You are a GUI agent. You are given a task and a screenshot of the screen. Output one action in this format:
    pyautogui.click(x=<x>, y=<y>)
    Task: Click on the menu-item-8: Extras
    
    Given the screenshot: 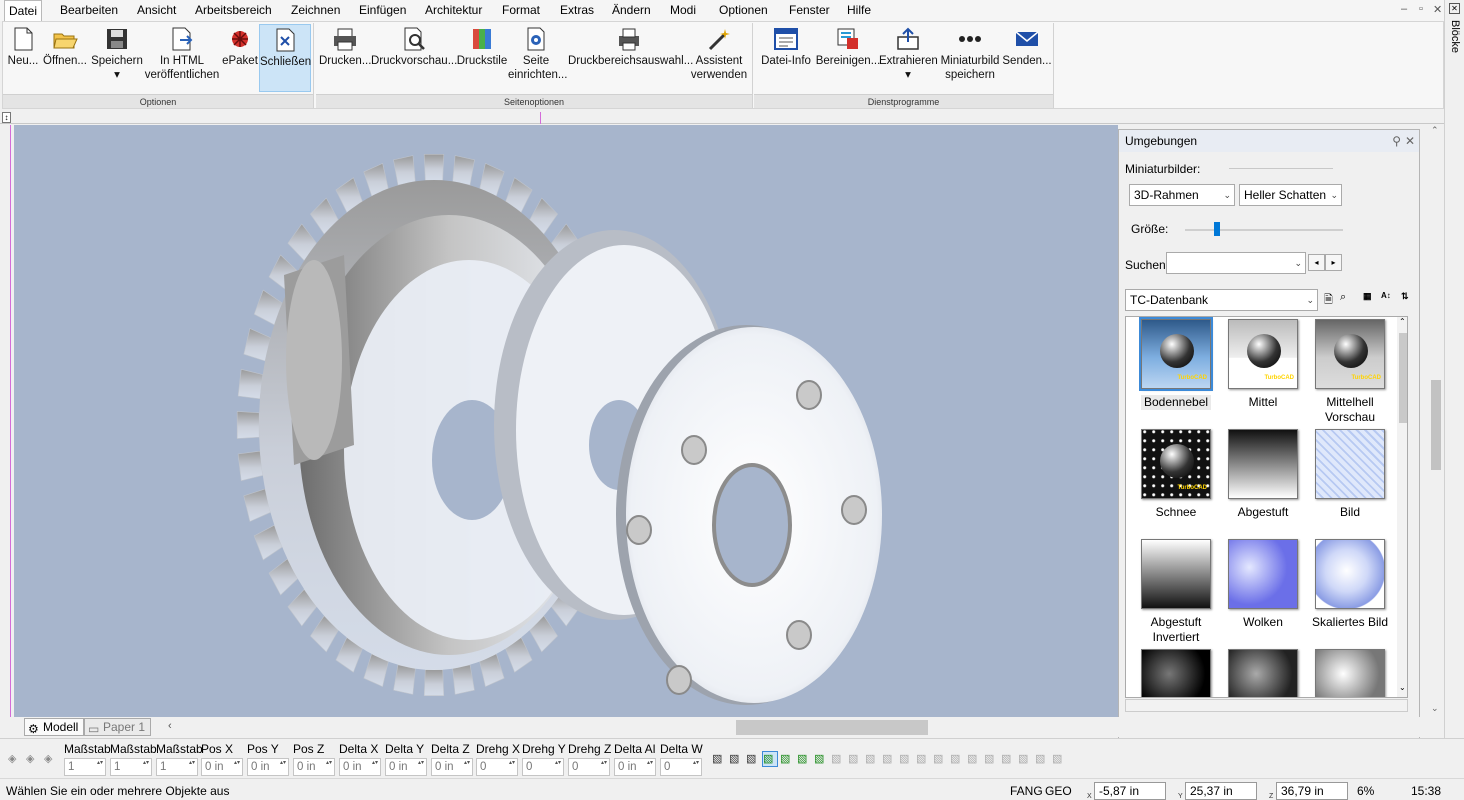 What is the action you would take?
    pyautogui.click(x=577, y=10)
    